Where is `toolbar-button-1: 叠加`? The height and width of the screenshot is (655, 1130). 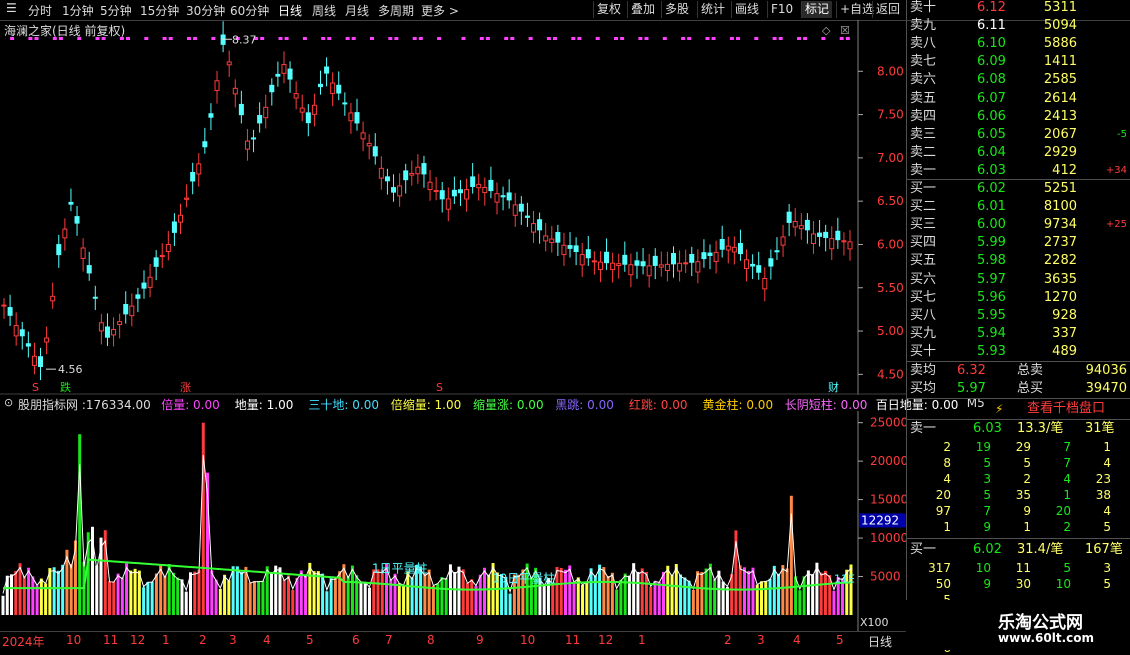 toolbar-button-1: 叠加 is located at coordinates (642, 9).